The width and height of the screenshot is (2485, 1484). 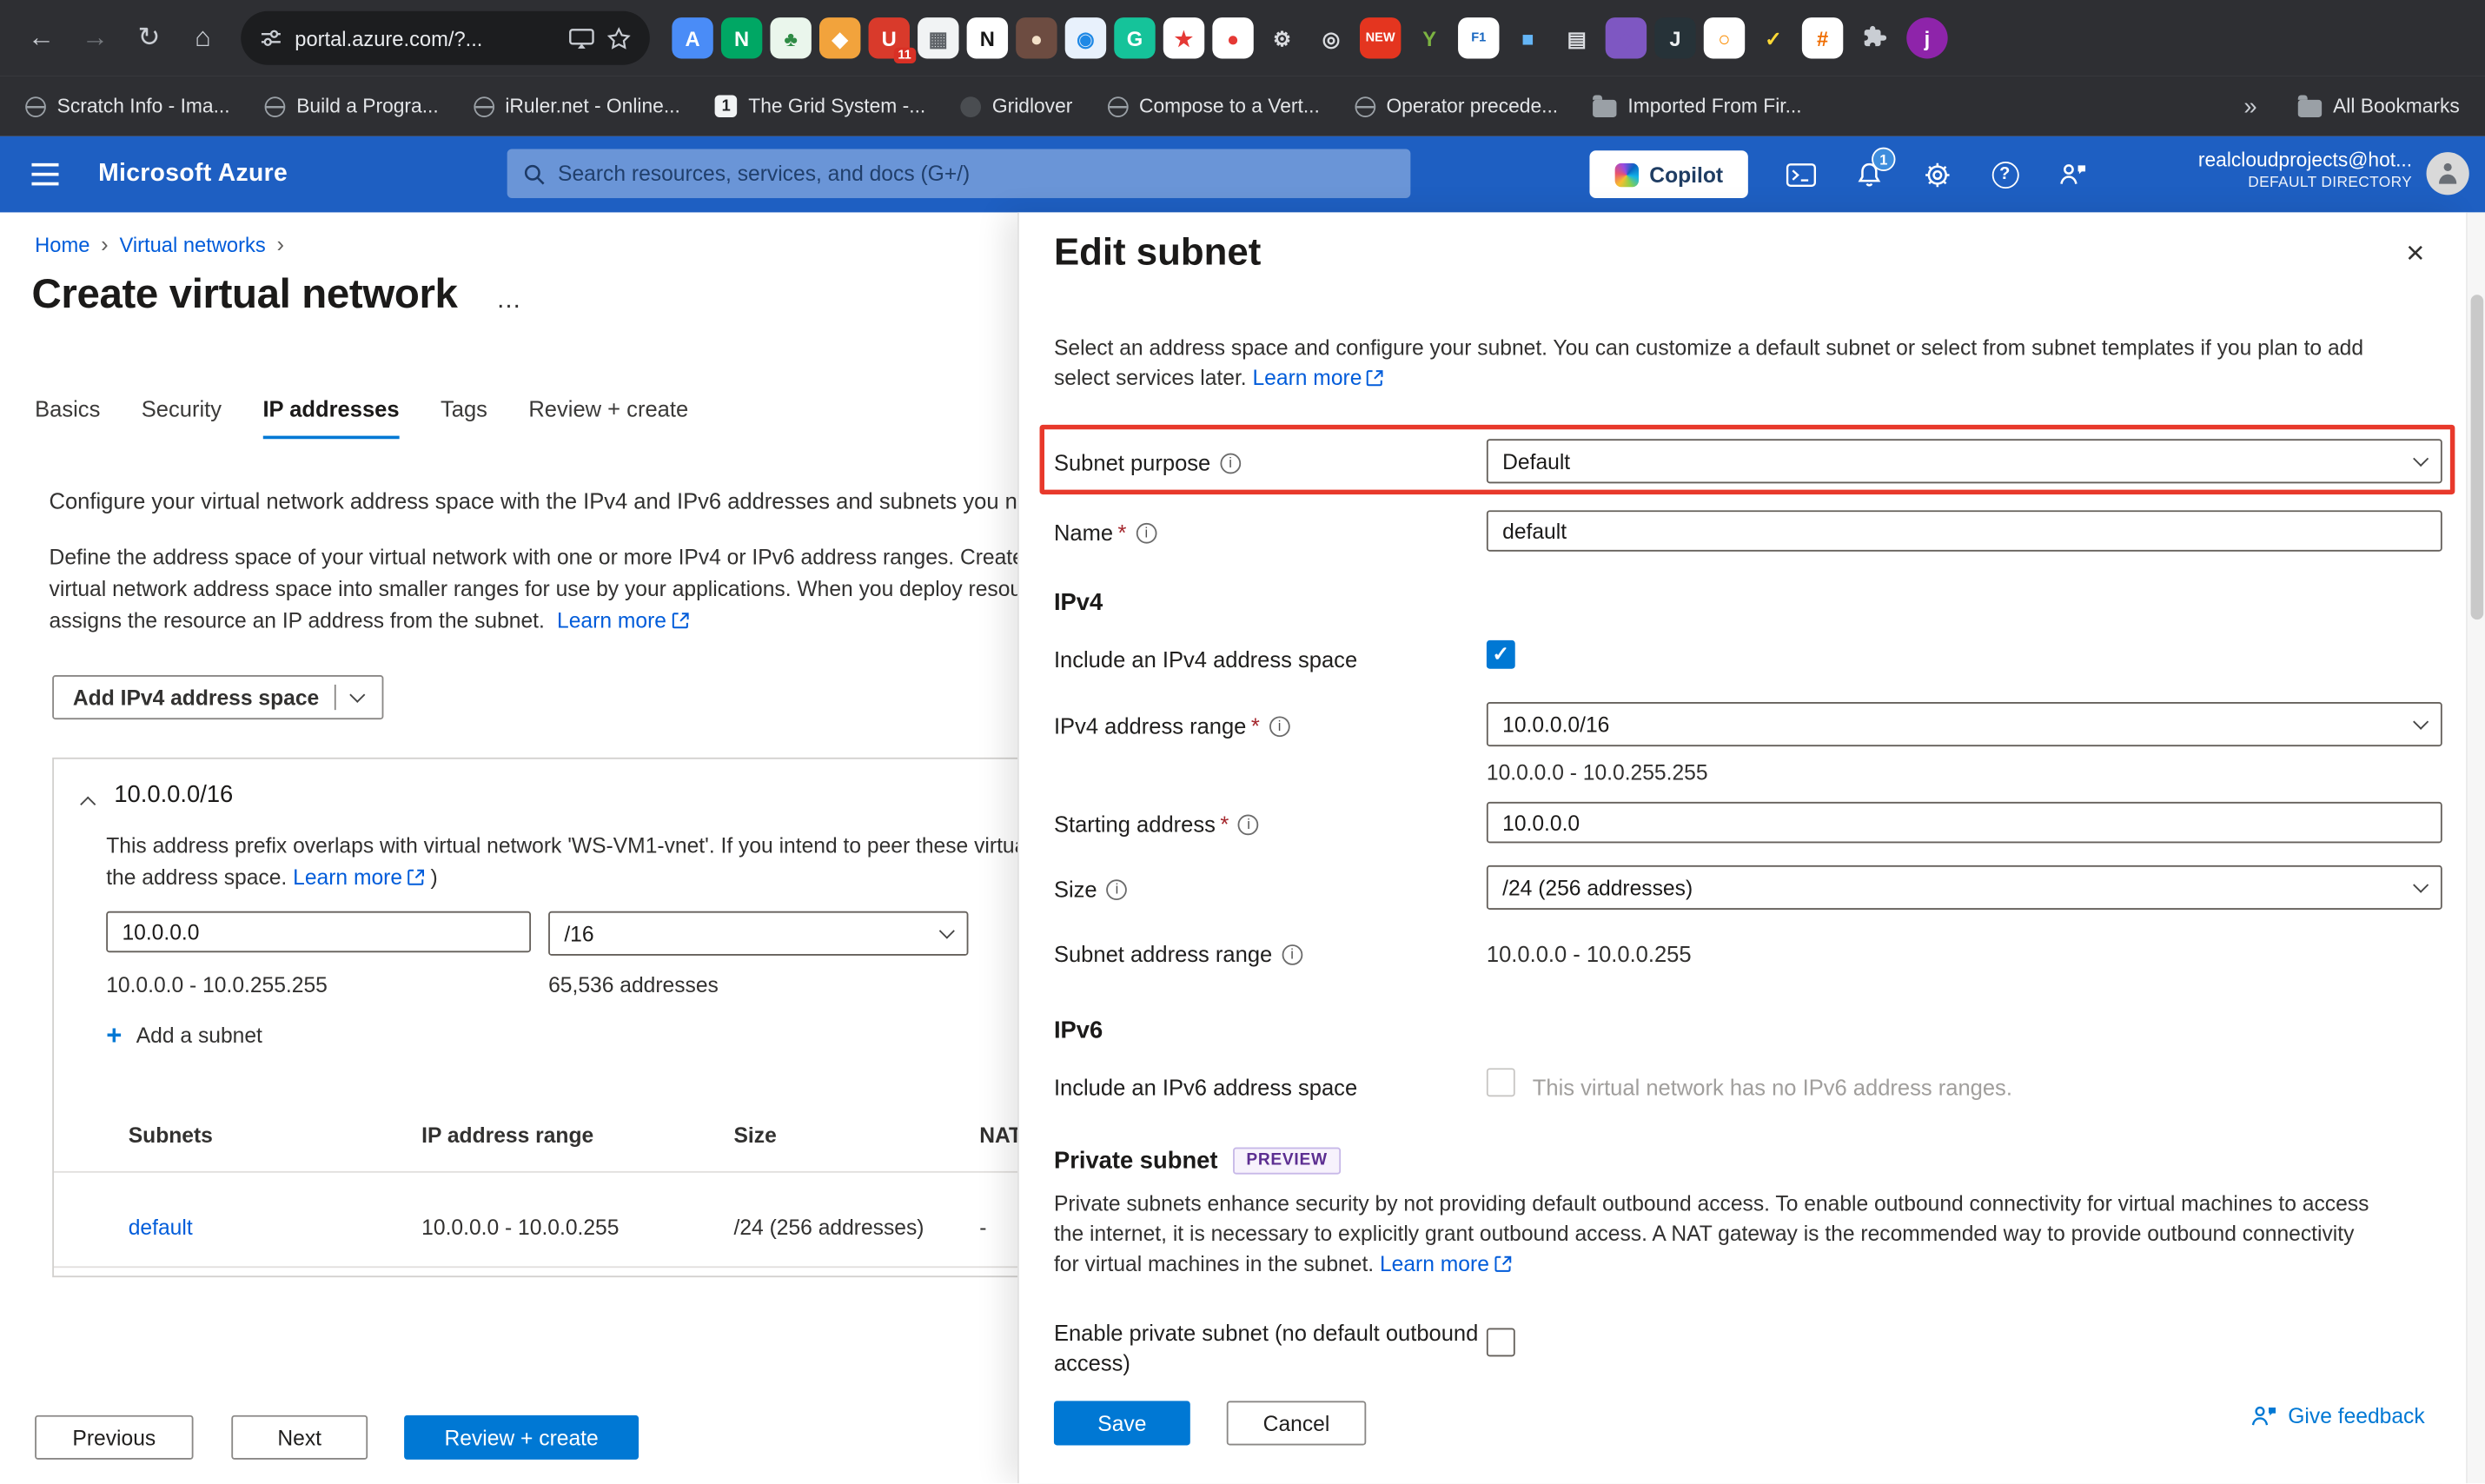 I want to click on address-space-ip-input, so click(x=319, y=932).